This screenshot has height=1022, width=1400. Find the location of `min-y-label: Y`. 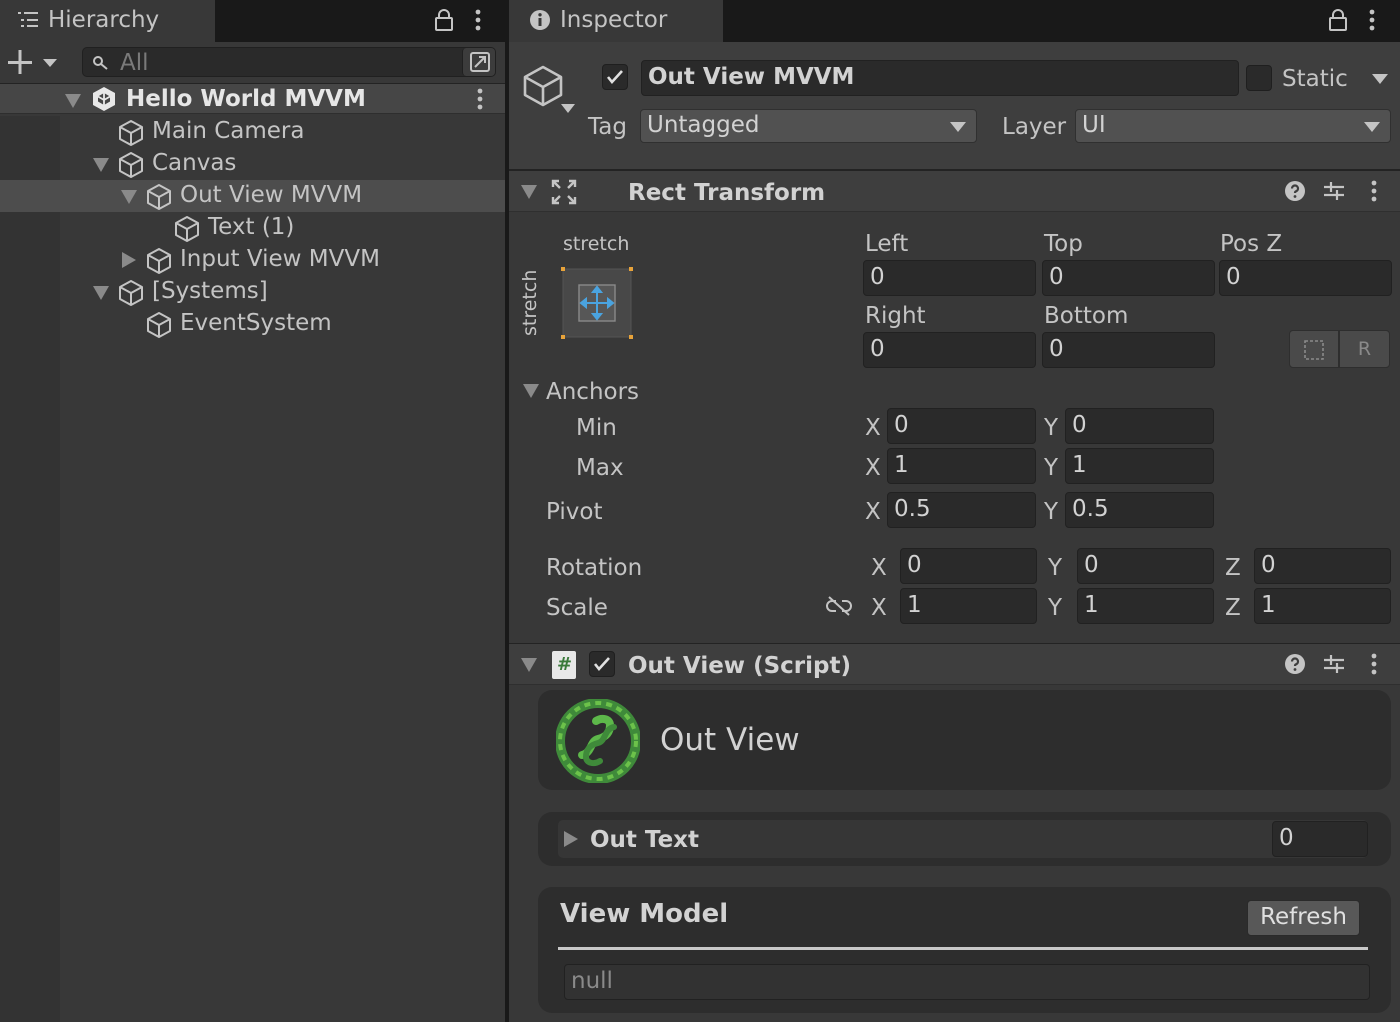

min-y-label: Y is located at coordinates (1051, 428).